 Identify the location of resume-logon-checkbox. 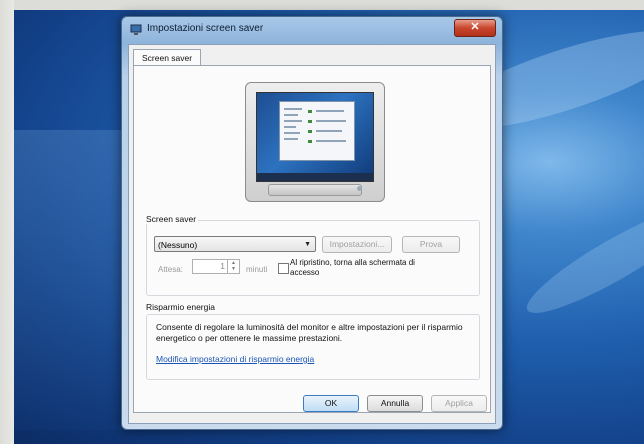
(283, 268).